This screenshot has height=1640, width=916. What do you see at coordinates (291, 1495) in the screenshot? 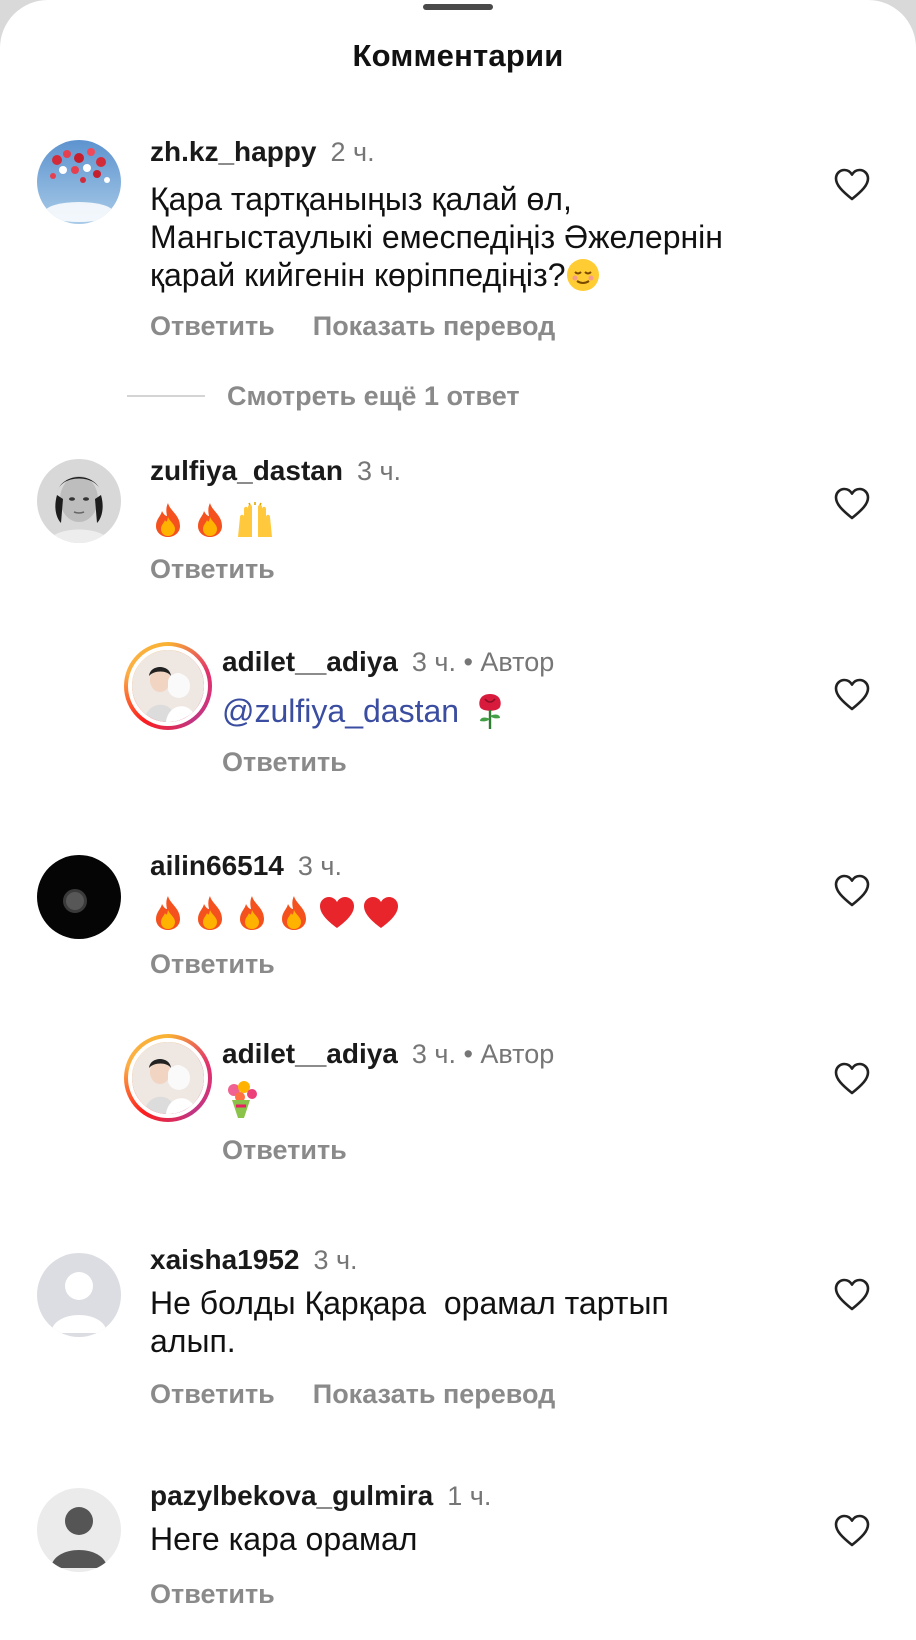
I see `comment-username: pazylbekova_gulmira` at bounding box center [291, 1495].